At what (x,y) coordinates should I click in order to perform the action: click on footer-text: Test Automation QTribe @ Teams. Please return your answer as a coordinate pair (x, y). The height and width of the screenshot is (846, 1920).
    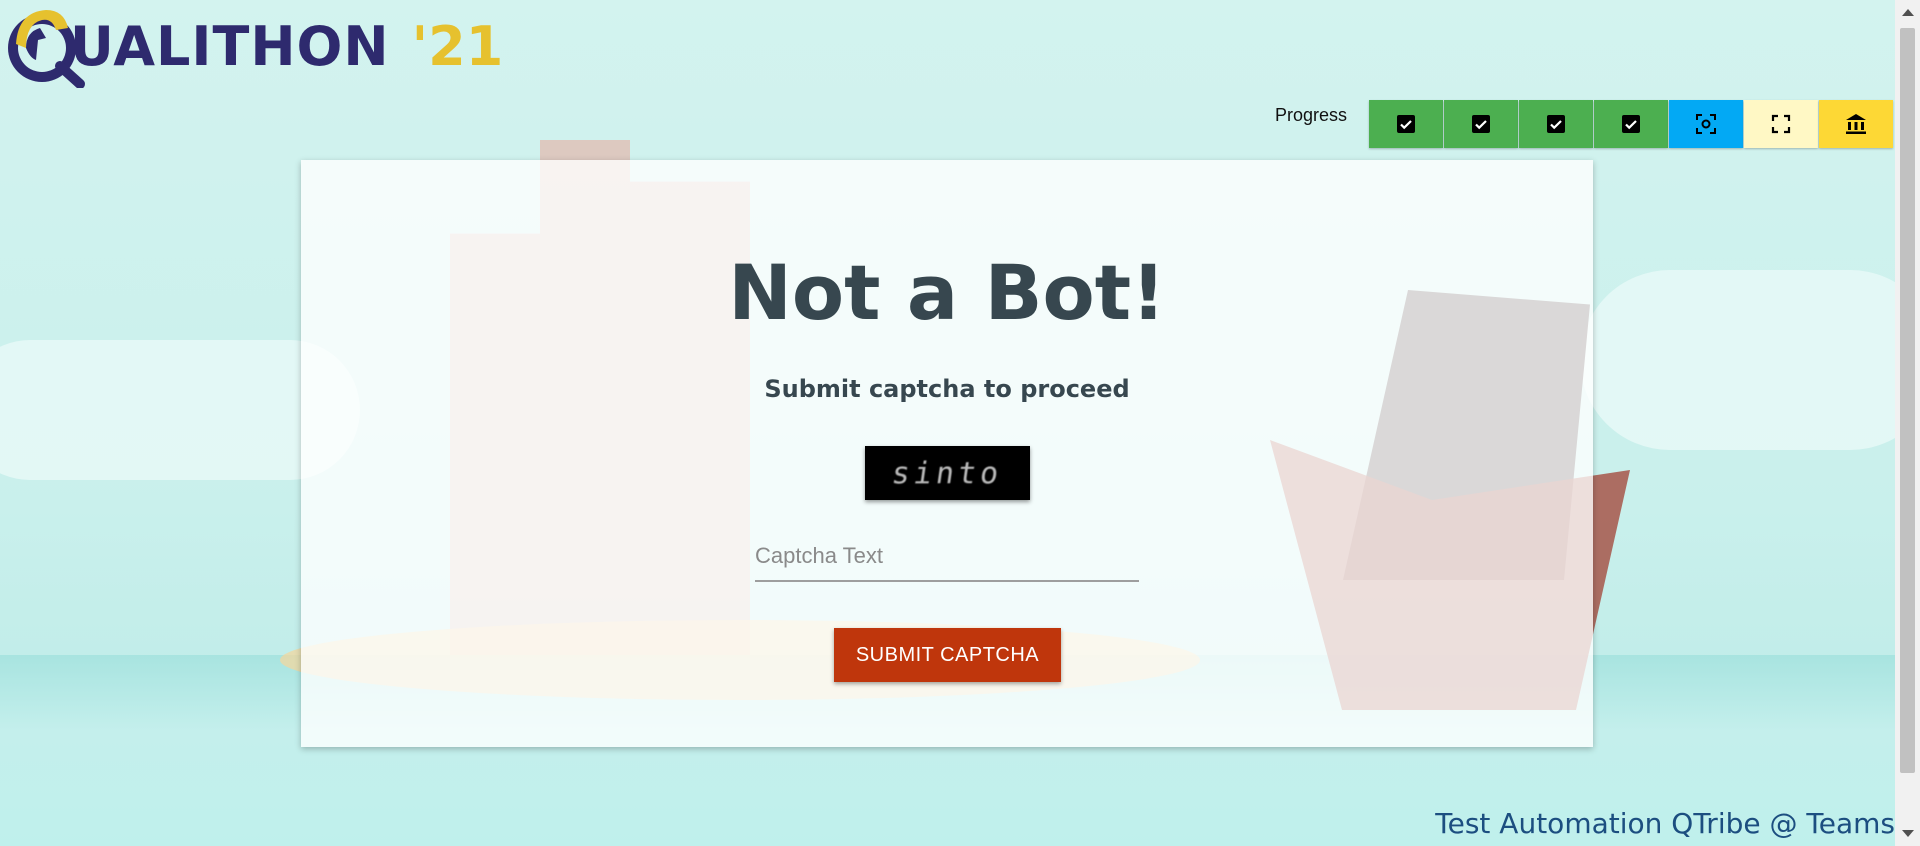
    Looking at the image, I should click on (1665, 823).